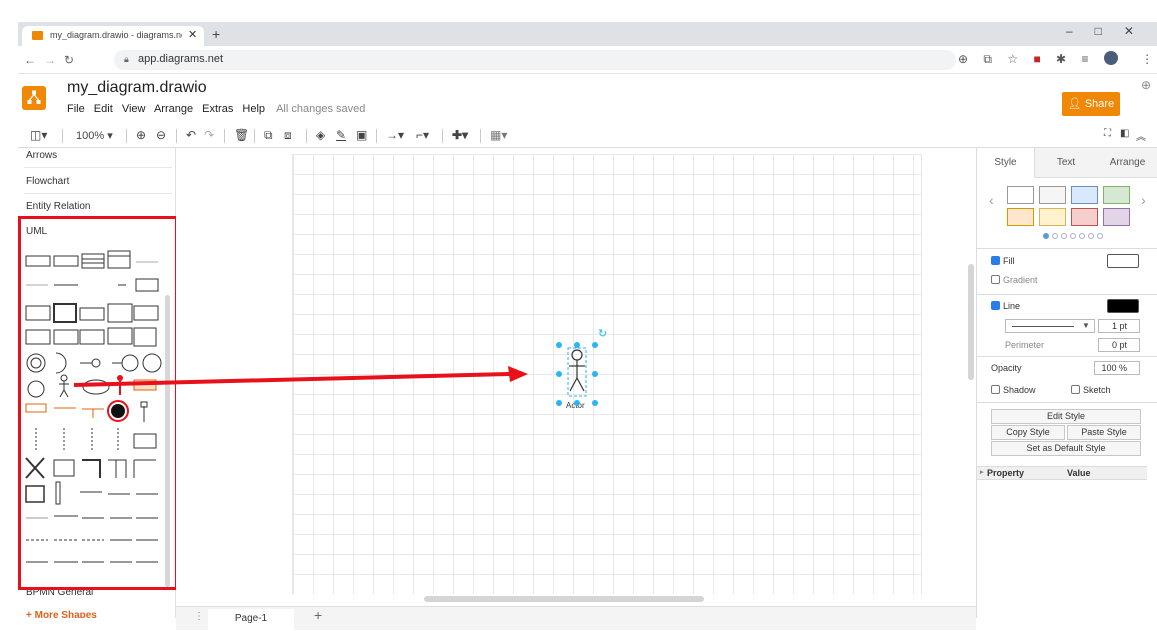  I want to click on menu-file: File, so click(76, 109).